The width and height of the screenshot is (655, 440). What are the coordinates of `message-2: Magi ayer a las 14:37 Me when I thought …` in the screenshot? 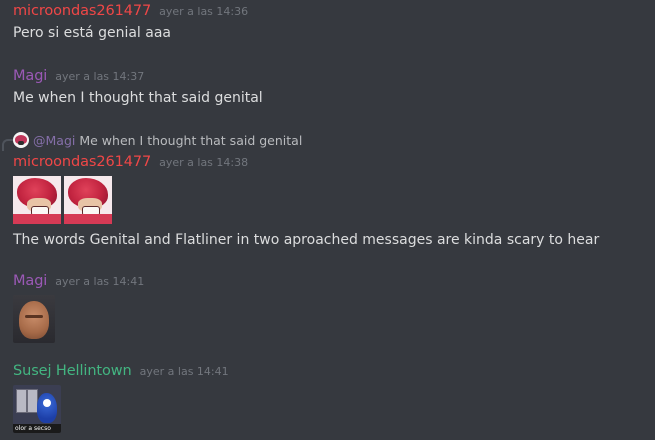 It's located at (334, 87).